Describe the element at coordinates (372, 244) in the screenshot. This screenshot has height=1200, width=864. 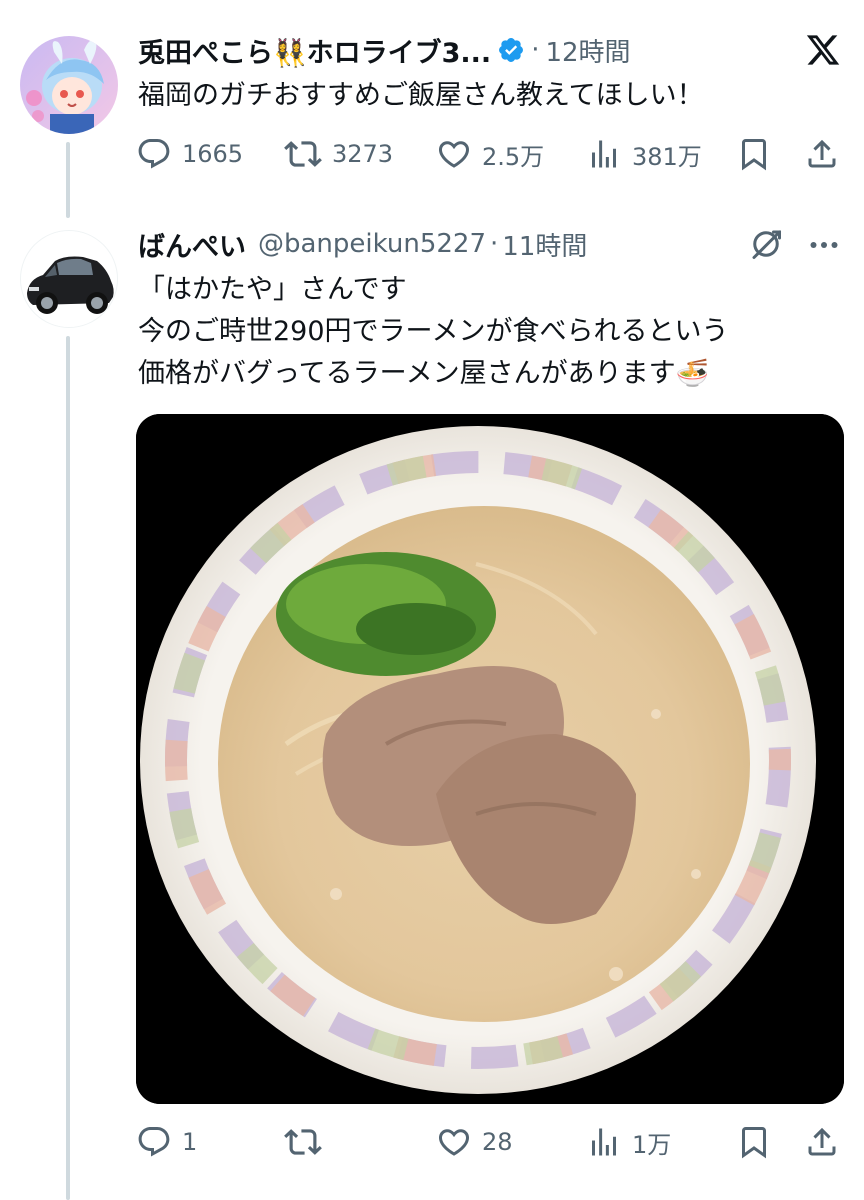
I see `user-handle: @banpeikun5227` at that location.